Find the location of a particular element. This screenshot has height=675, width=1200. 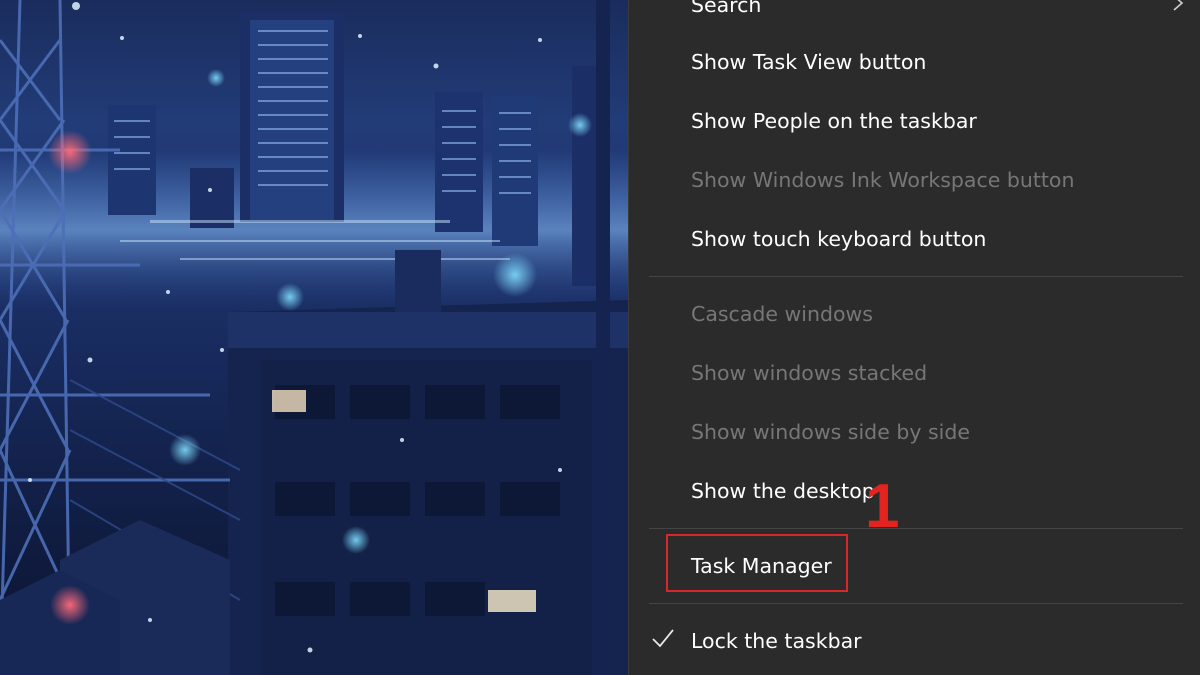

checkmark-icon is located at coordinates (663, 638).